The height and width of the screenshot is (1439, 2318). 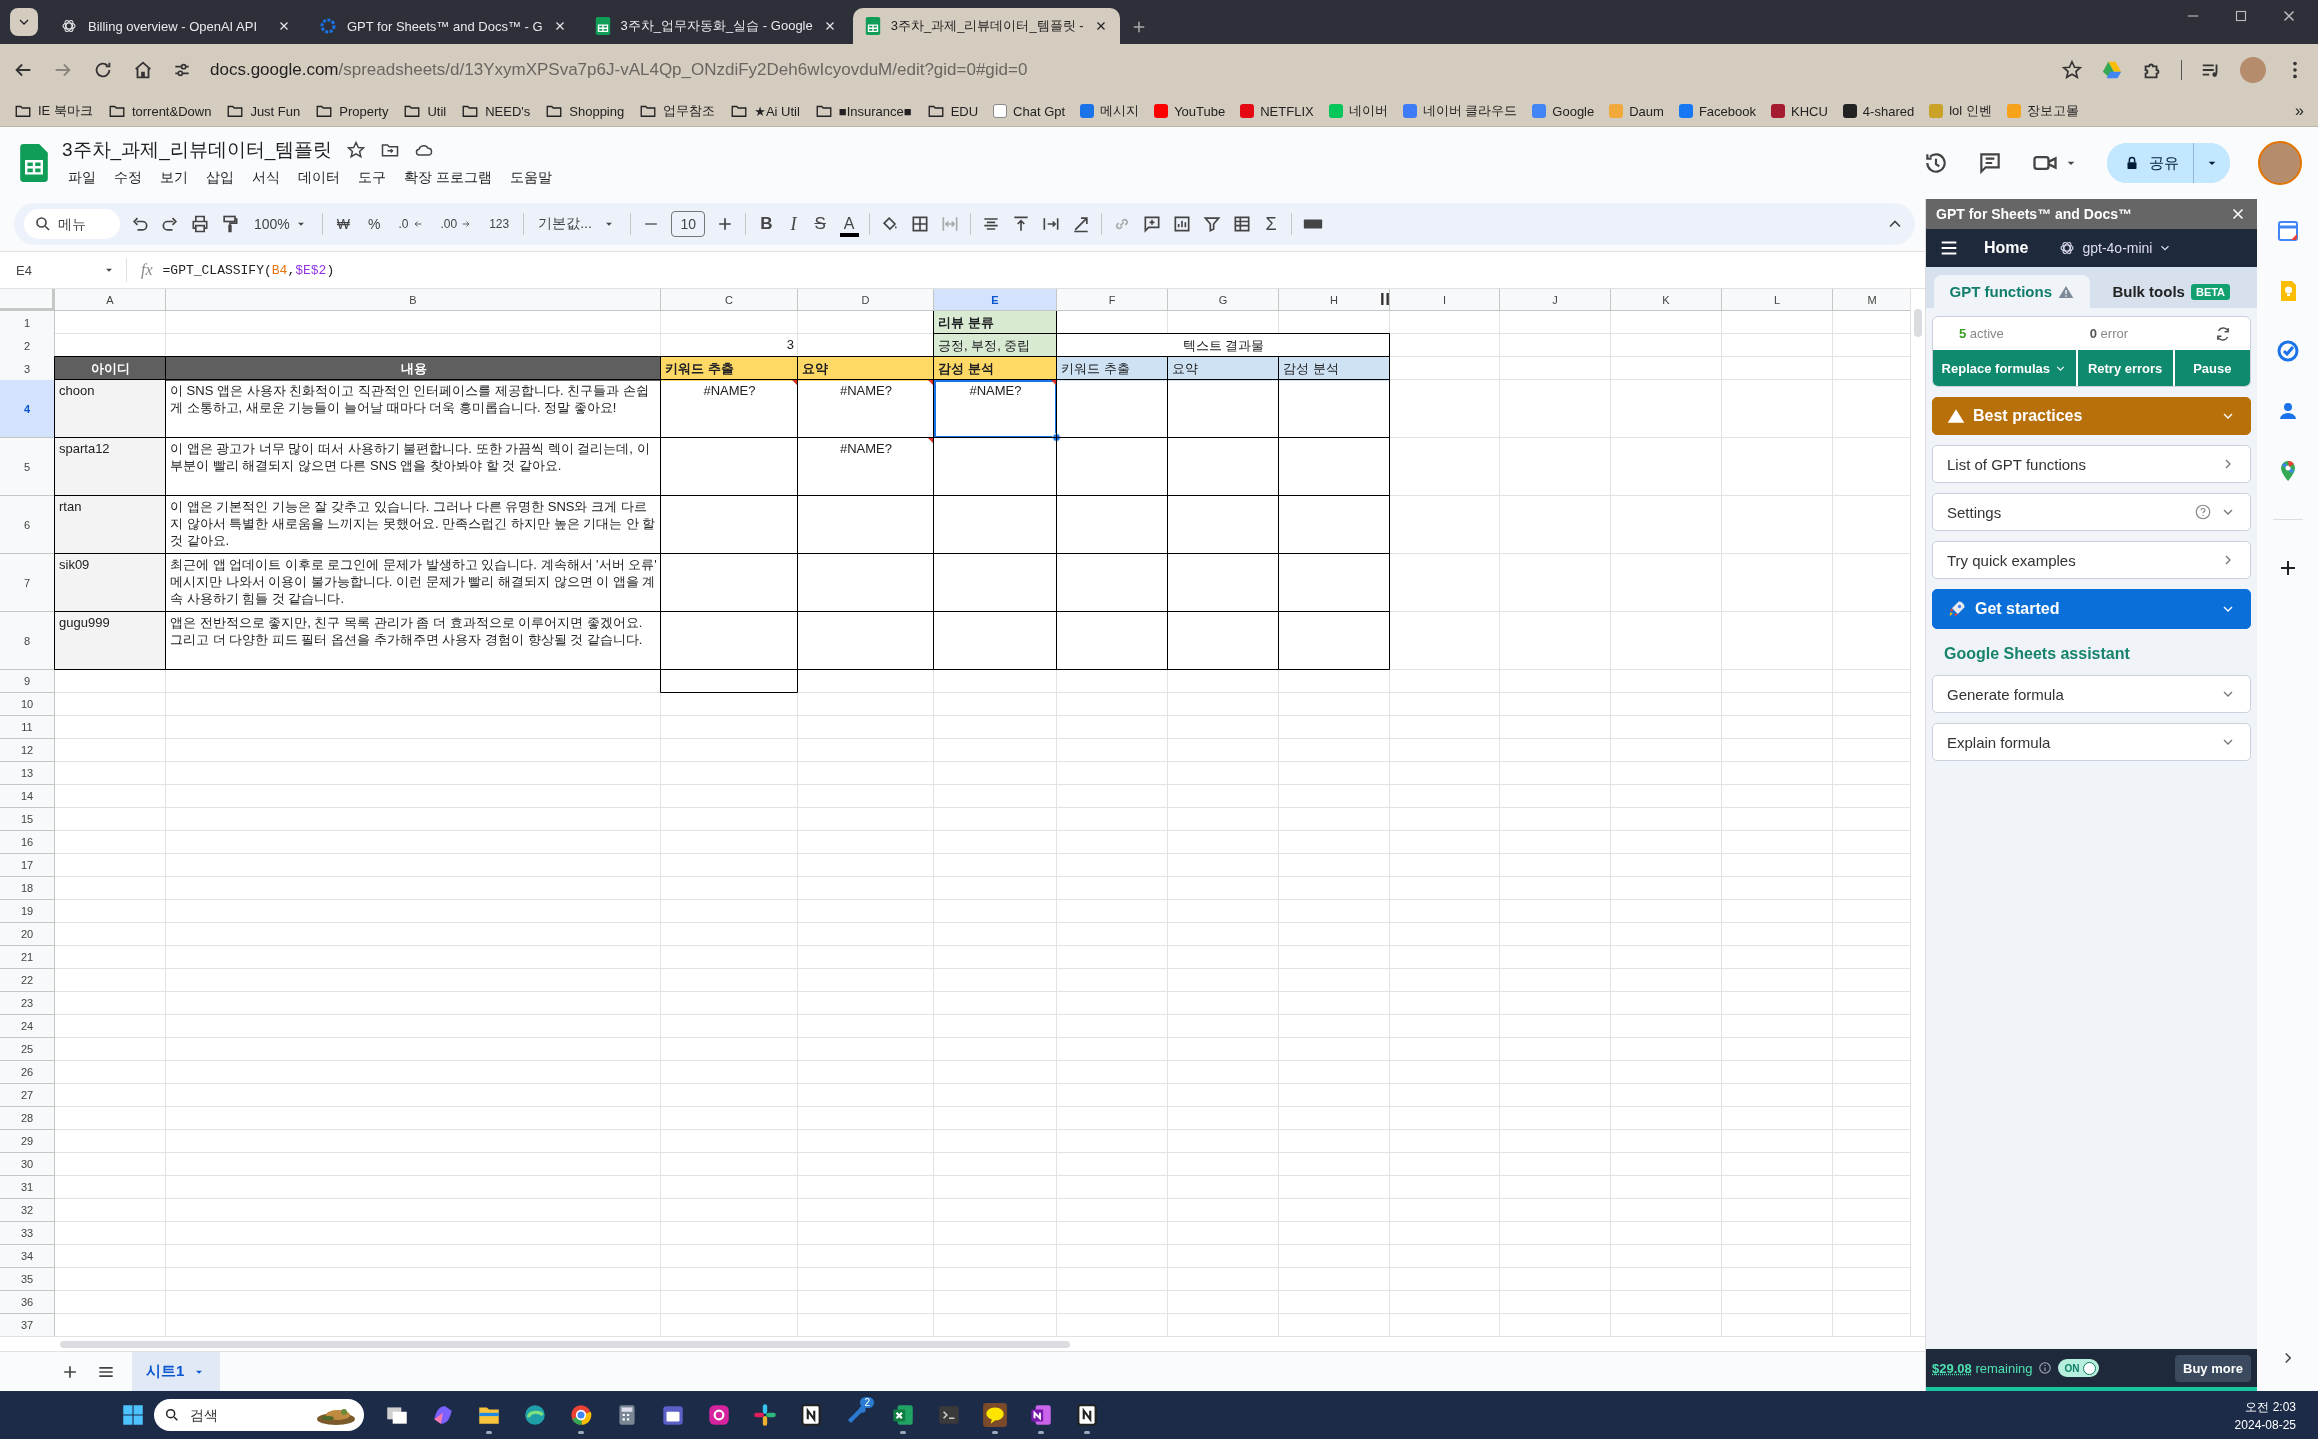 I want to click on chat-icon, so click(x=995, y=1415).